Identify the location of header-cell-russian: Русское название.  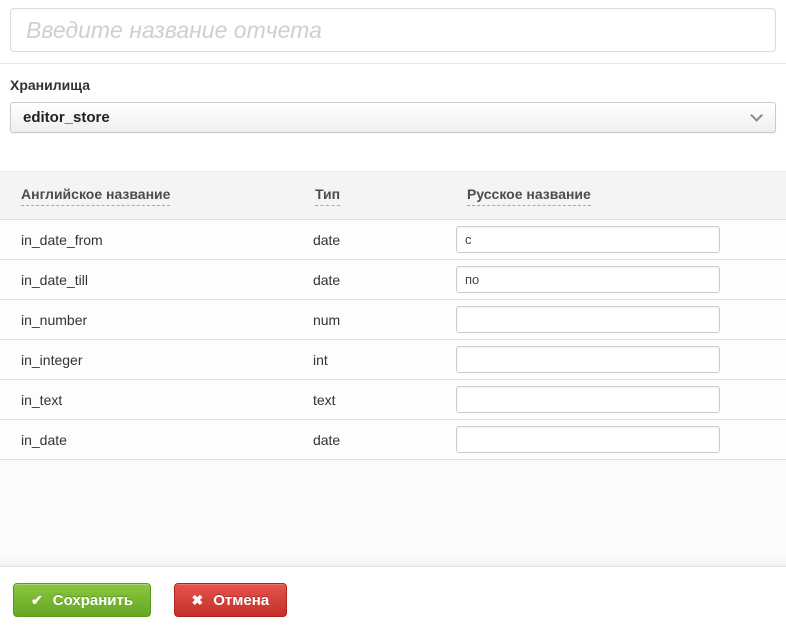
(620, 196).